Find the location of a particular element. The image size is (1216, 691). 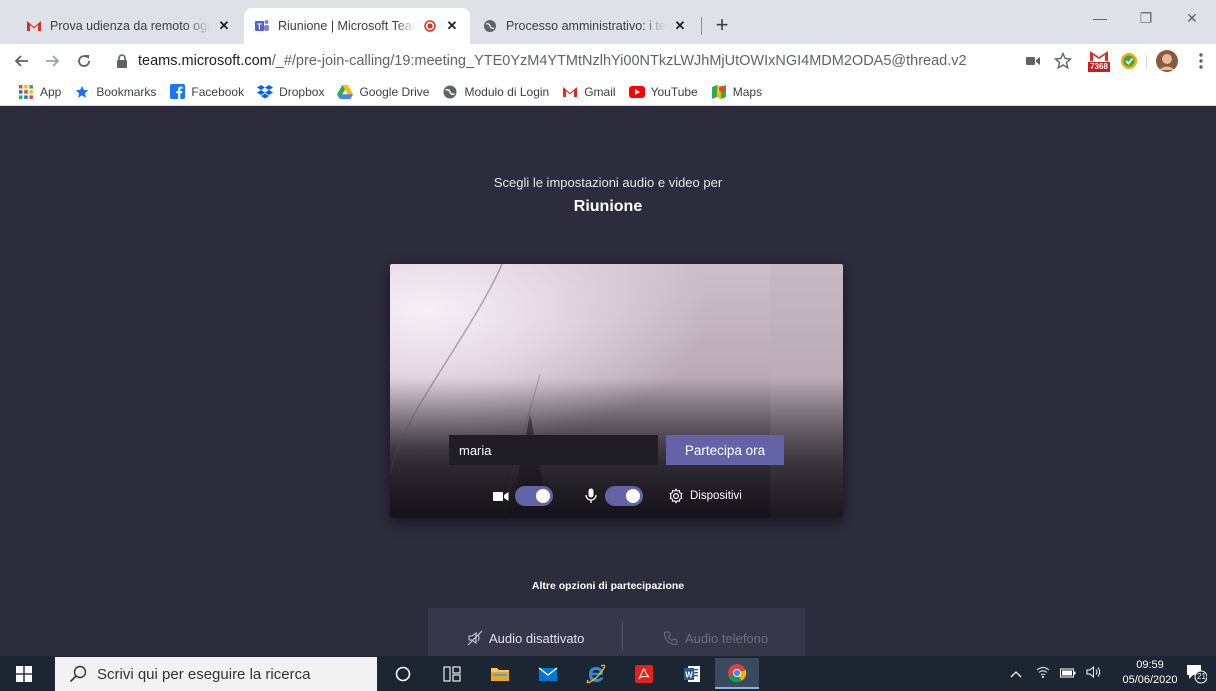

bookmark-dropbox: Dropbox is located at coordinates (290, 92).